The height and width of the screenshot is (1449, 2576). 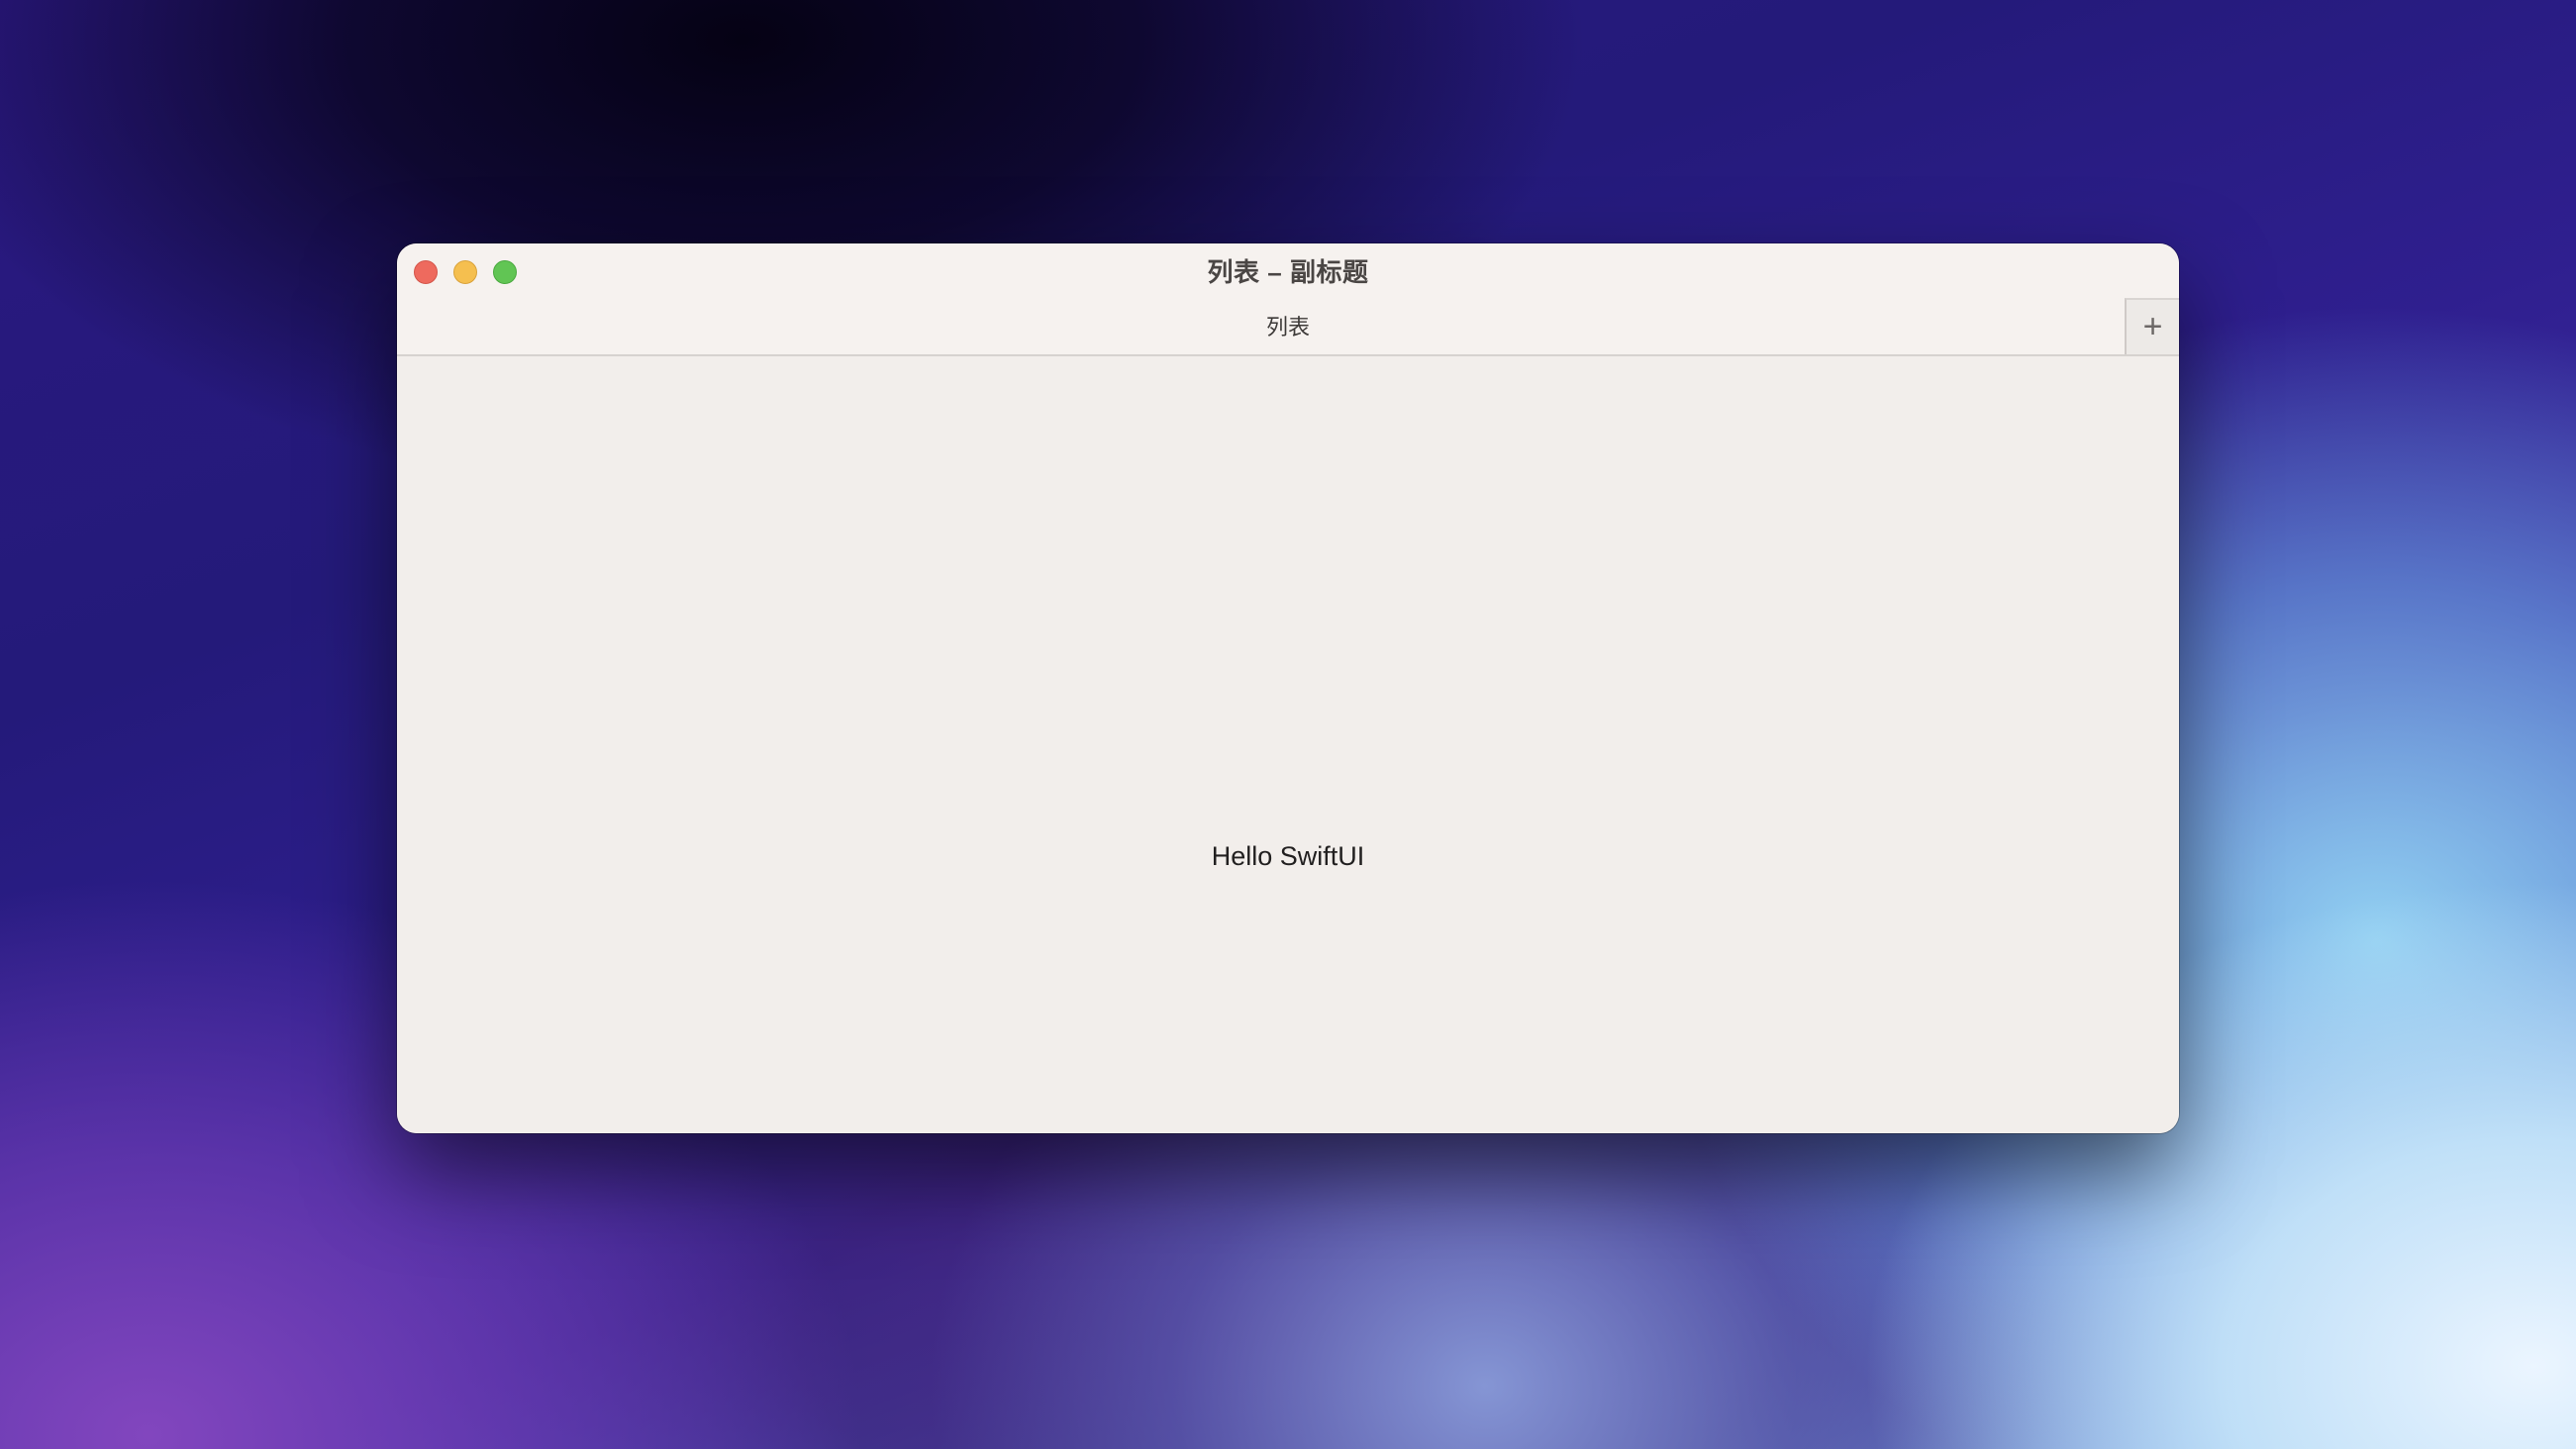 I want to click on add-tab-button: +, so click(x=2152, y=326).